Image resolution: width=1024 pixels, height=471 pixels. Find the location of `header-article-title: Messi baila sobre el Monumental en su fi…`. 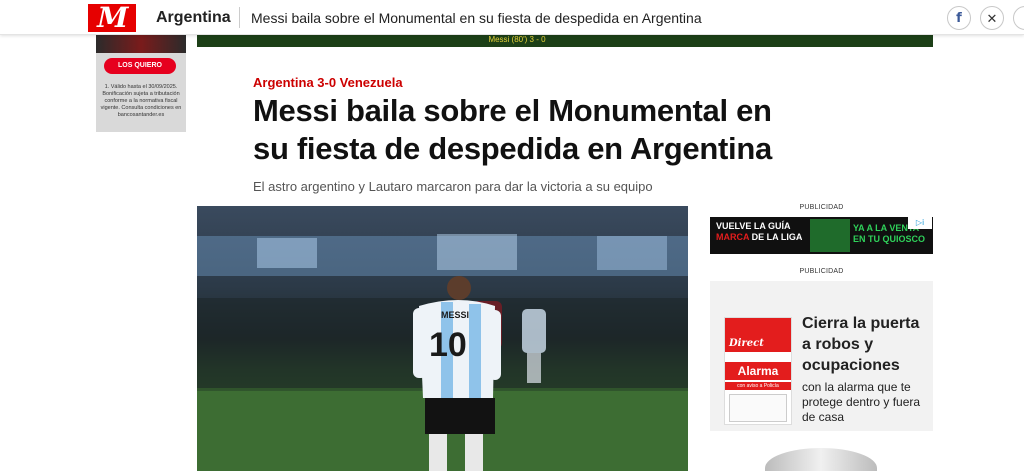

header-article-title: Messi baila sobre el Monumental en su fi… is located at coordinates (476, 18).